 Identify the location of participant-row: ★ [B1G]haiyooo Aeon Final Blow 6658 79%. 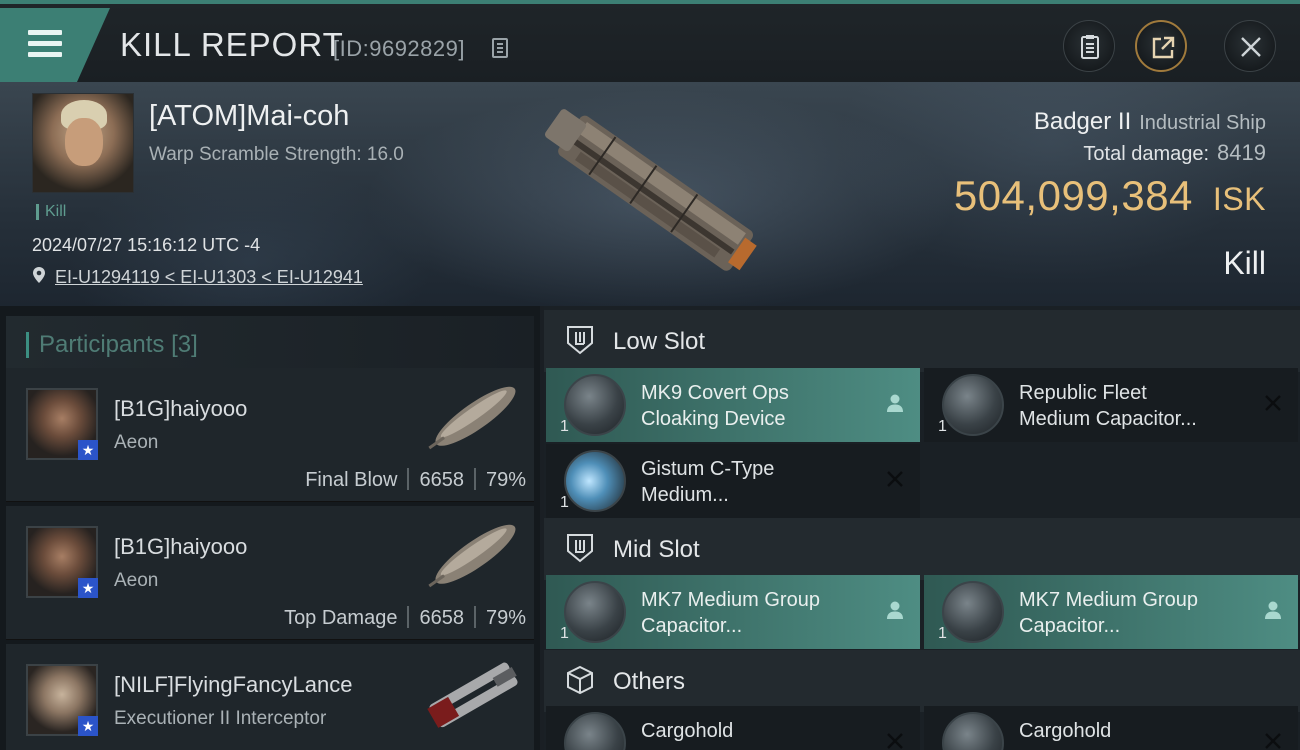
(270, 435).